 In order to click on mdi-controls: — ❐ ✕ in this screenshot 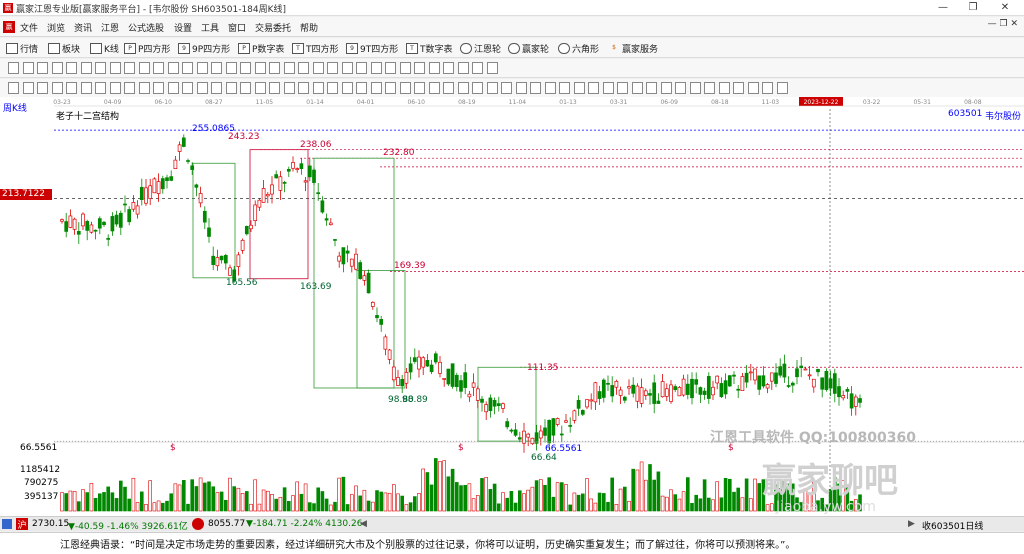, I will do `click(1003, 24)`.